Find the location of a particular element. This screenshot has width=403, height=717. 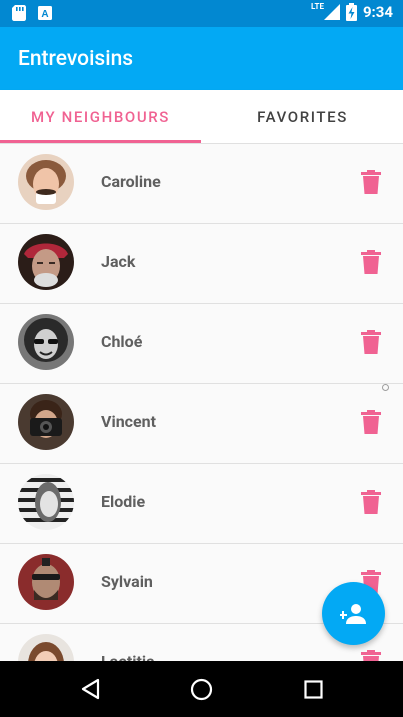

tab-indicator is located at coordinates (100, 141).